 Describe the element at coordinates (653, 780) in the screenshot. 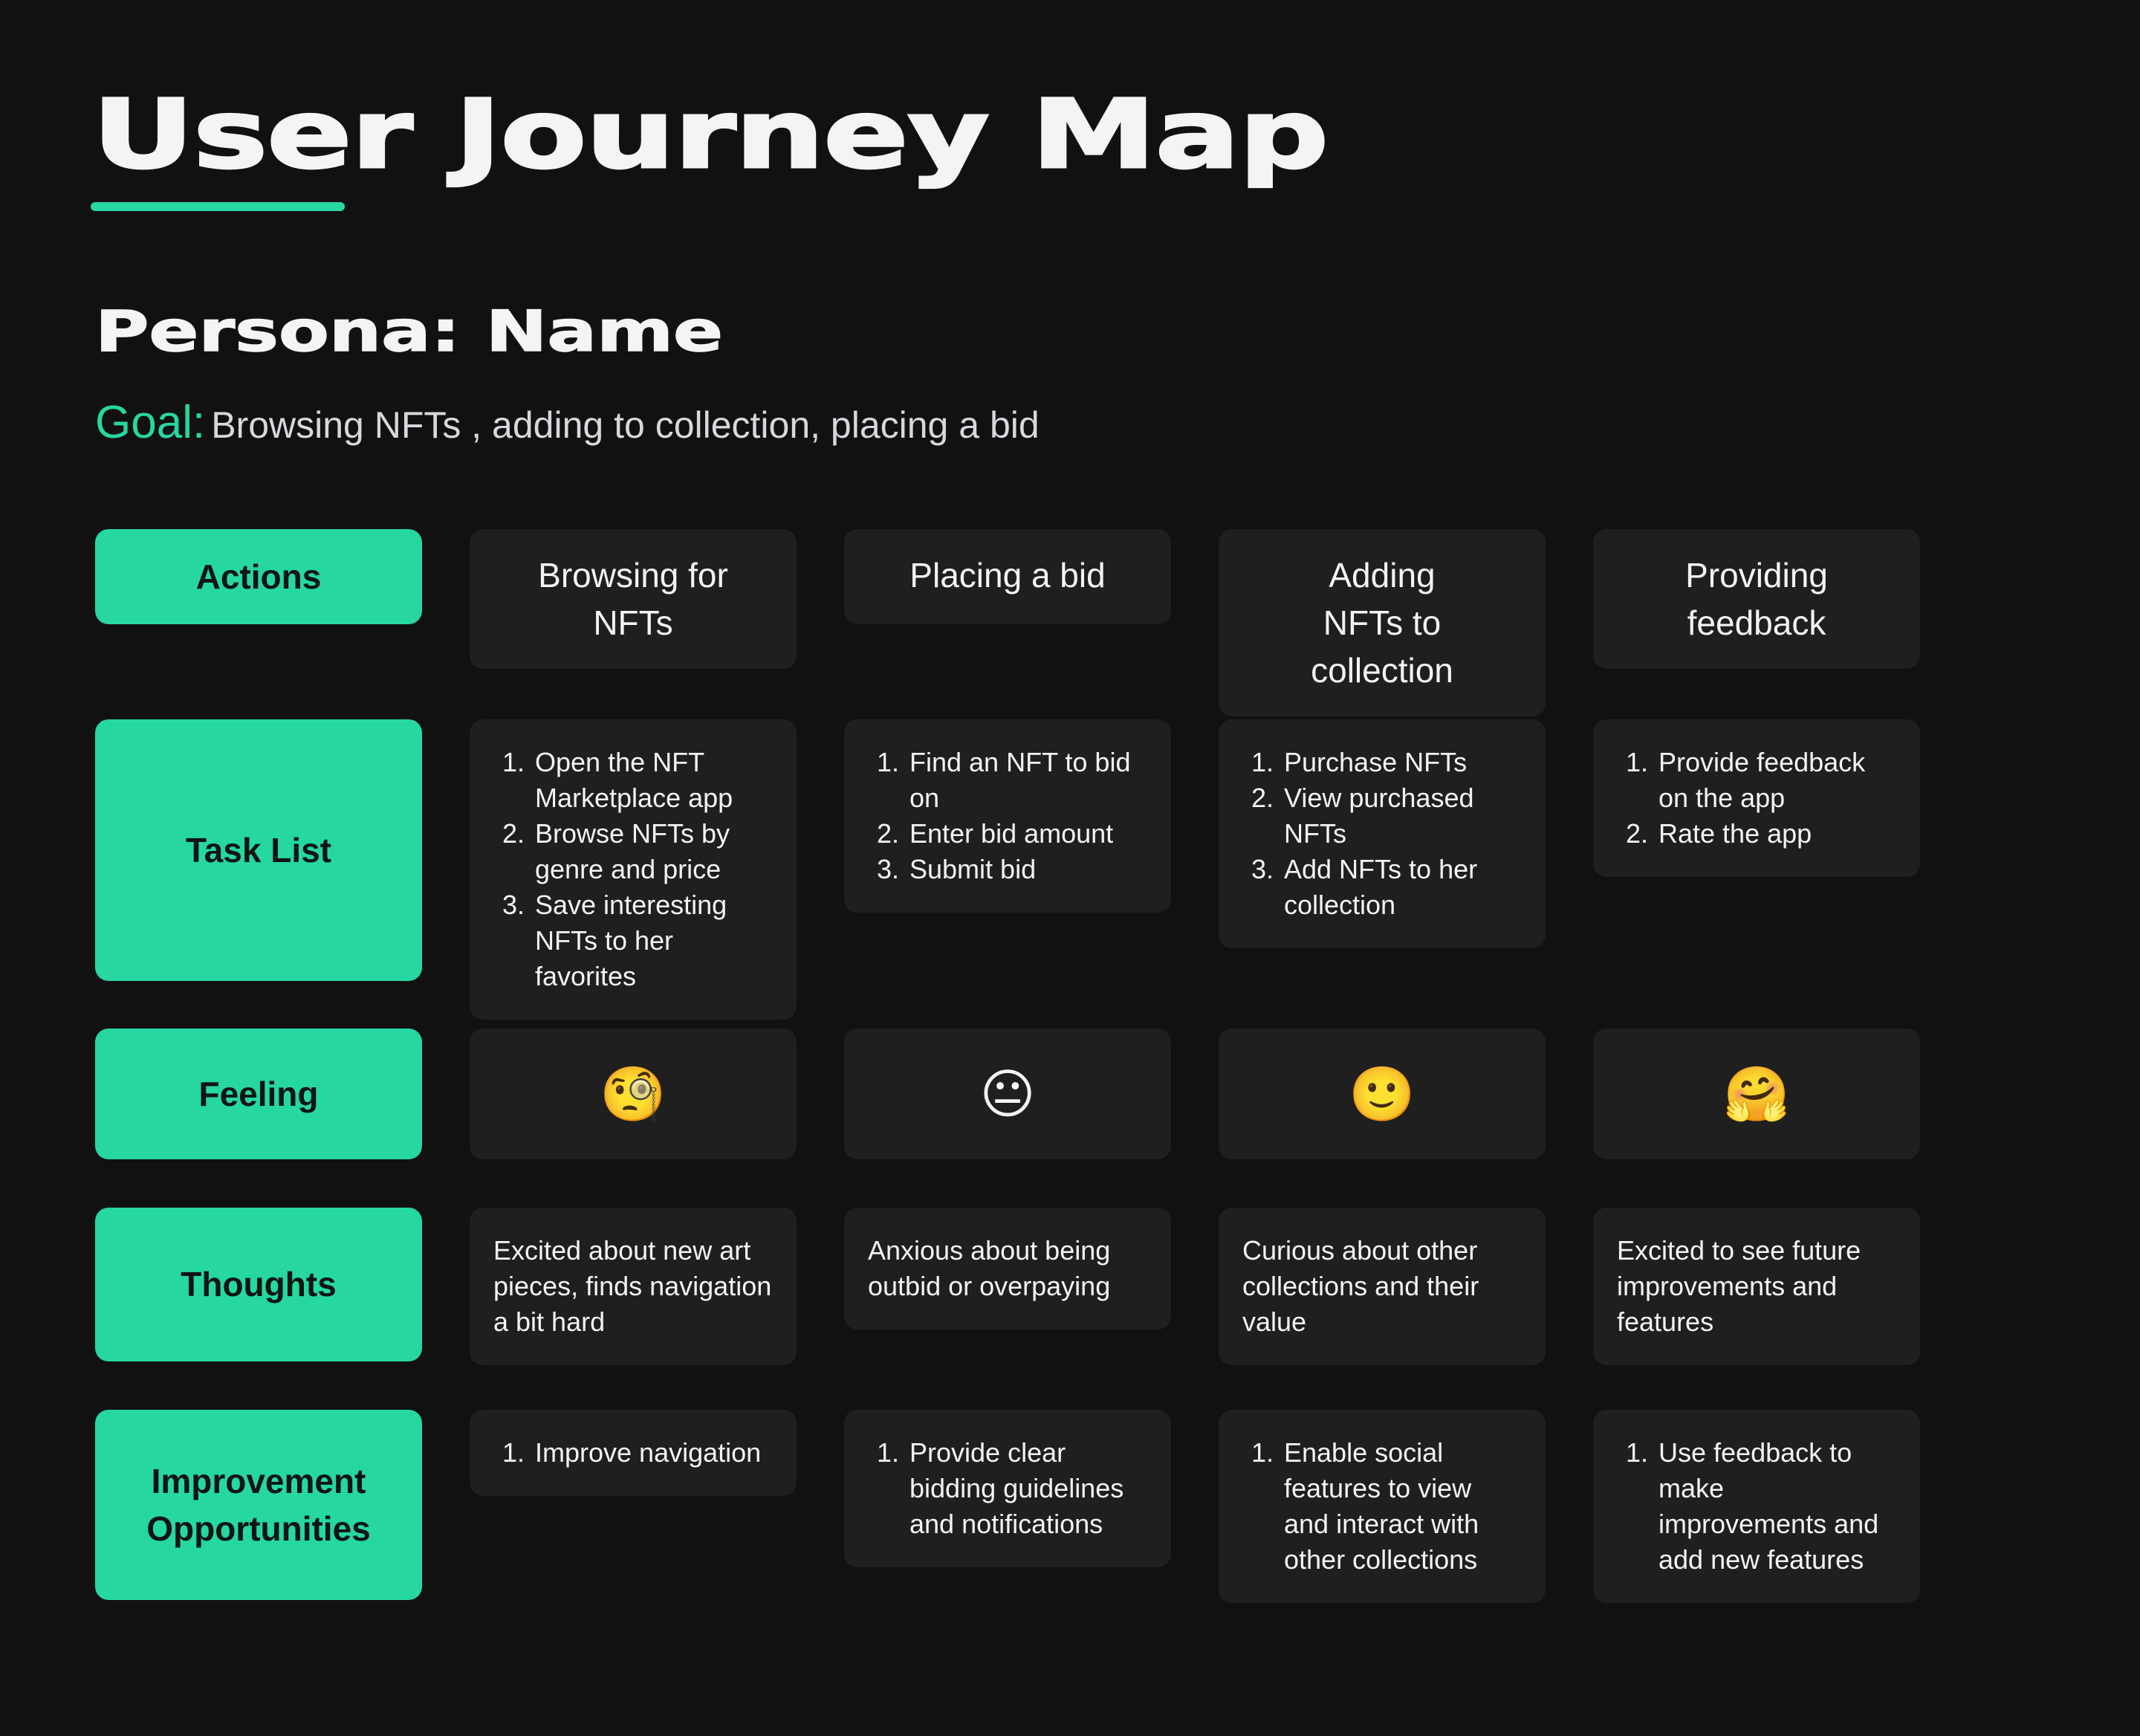

I see `list-item: Open the NFT Marketplace app` at that location.